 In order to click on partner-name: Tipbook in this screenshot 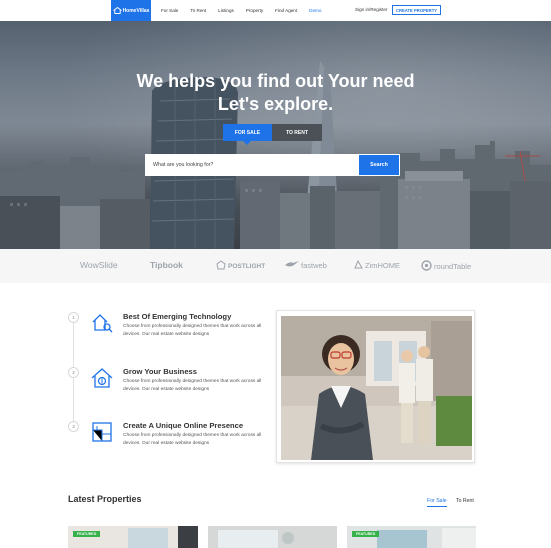, I will do `click(166, 265)`.